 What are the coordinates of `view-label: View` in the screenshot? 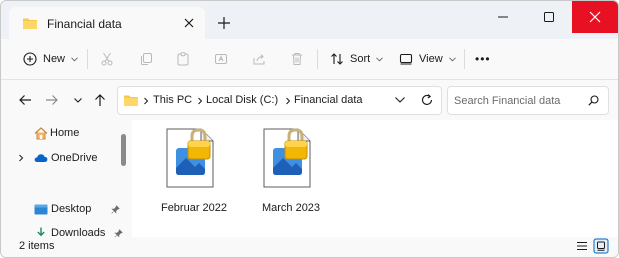 It's located at (431, 59).